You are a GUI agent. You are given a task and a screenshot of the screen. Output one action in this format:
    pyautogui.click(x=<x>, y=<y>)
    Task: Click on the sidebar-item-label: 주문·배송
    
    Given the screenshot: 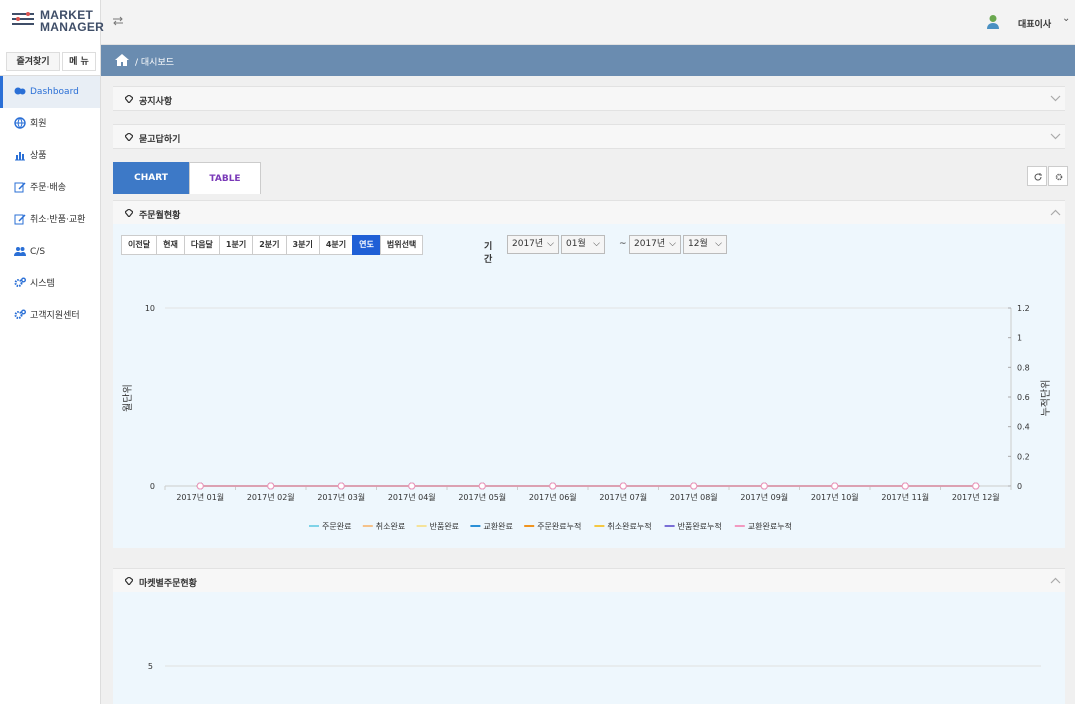 What is the action you would take?
    pyautogui.click(x=48, y=188)
    